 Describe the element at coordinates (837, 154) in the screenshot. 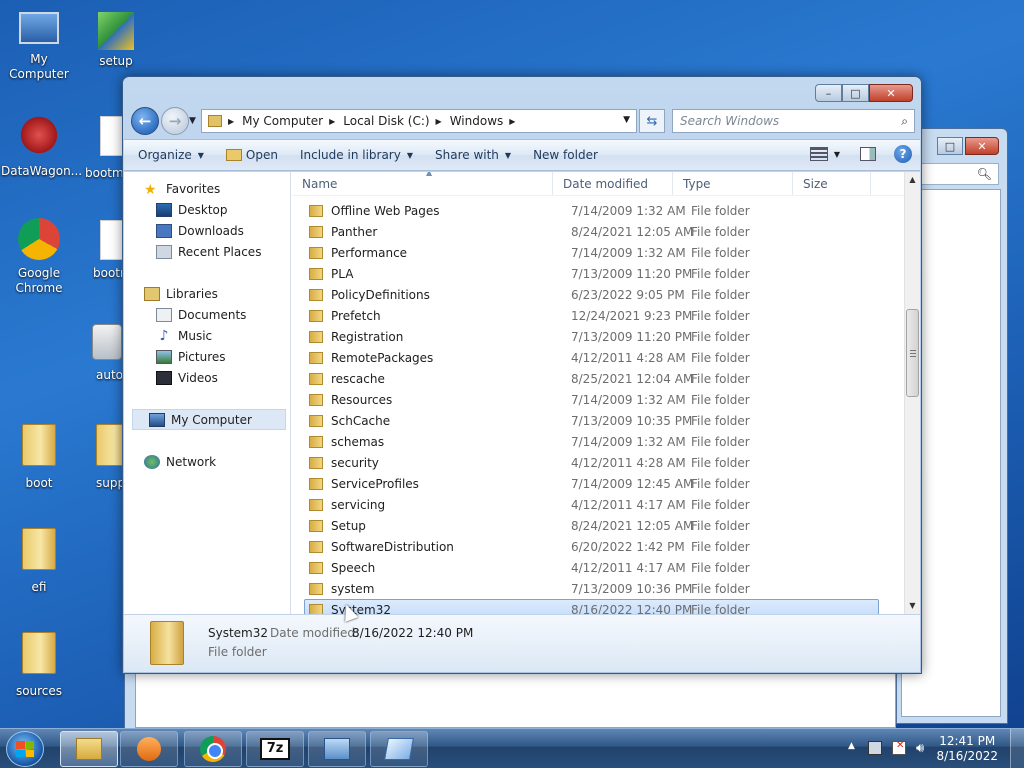

I see `view-options-dropdown: ▼` at that location.